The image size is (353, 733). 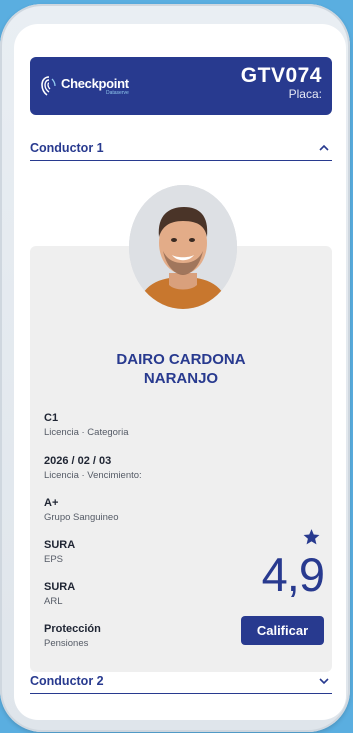 What do you see at coordinates (95, 83) in the screenshot?
I see `logo-name: Checkpoint` at bounding box center [95, 83].